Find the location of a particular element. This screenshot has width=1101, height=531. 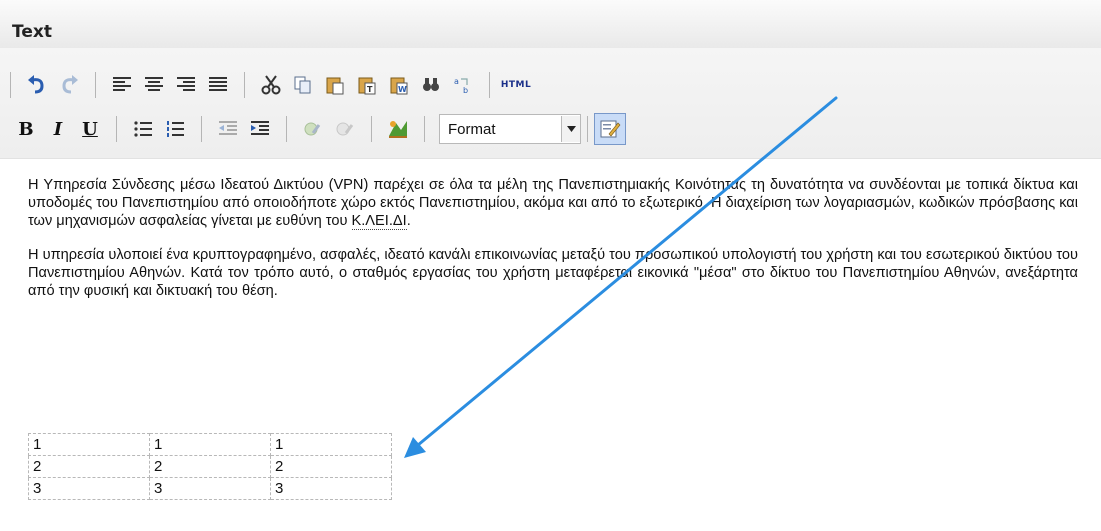

format-select: Format is located at coordinates (510, 129).